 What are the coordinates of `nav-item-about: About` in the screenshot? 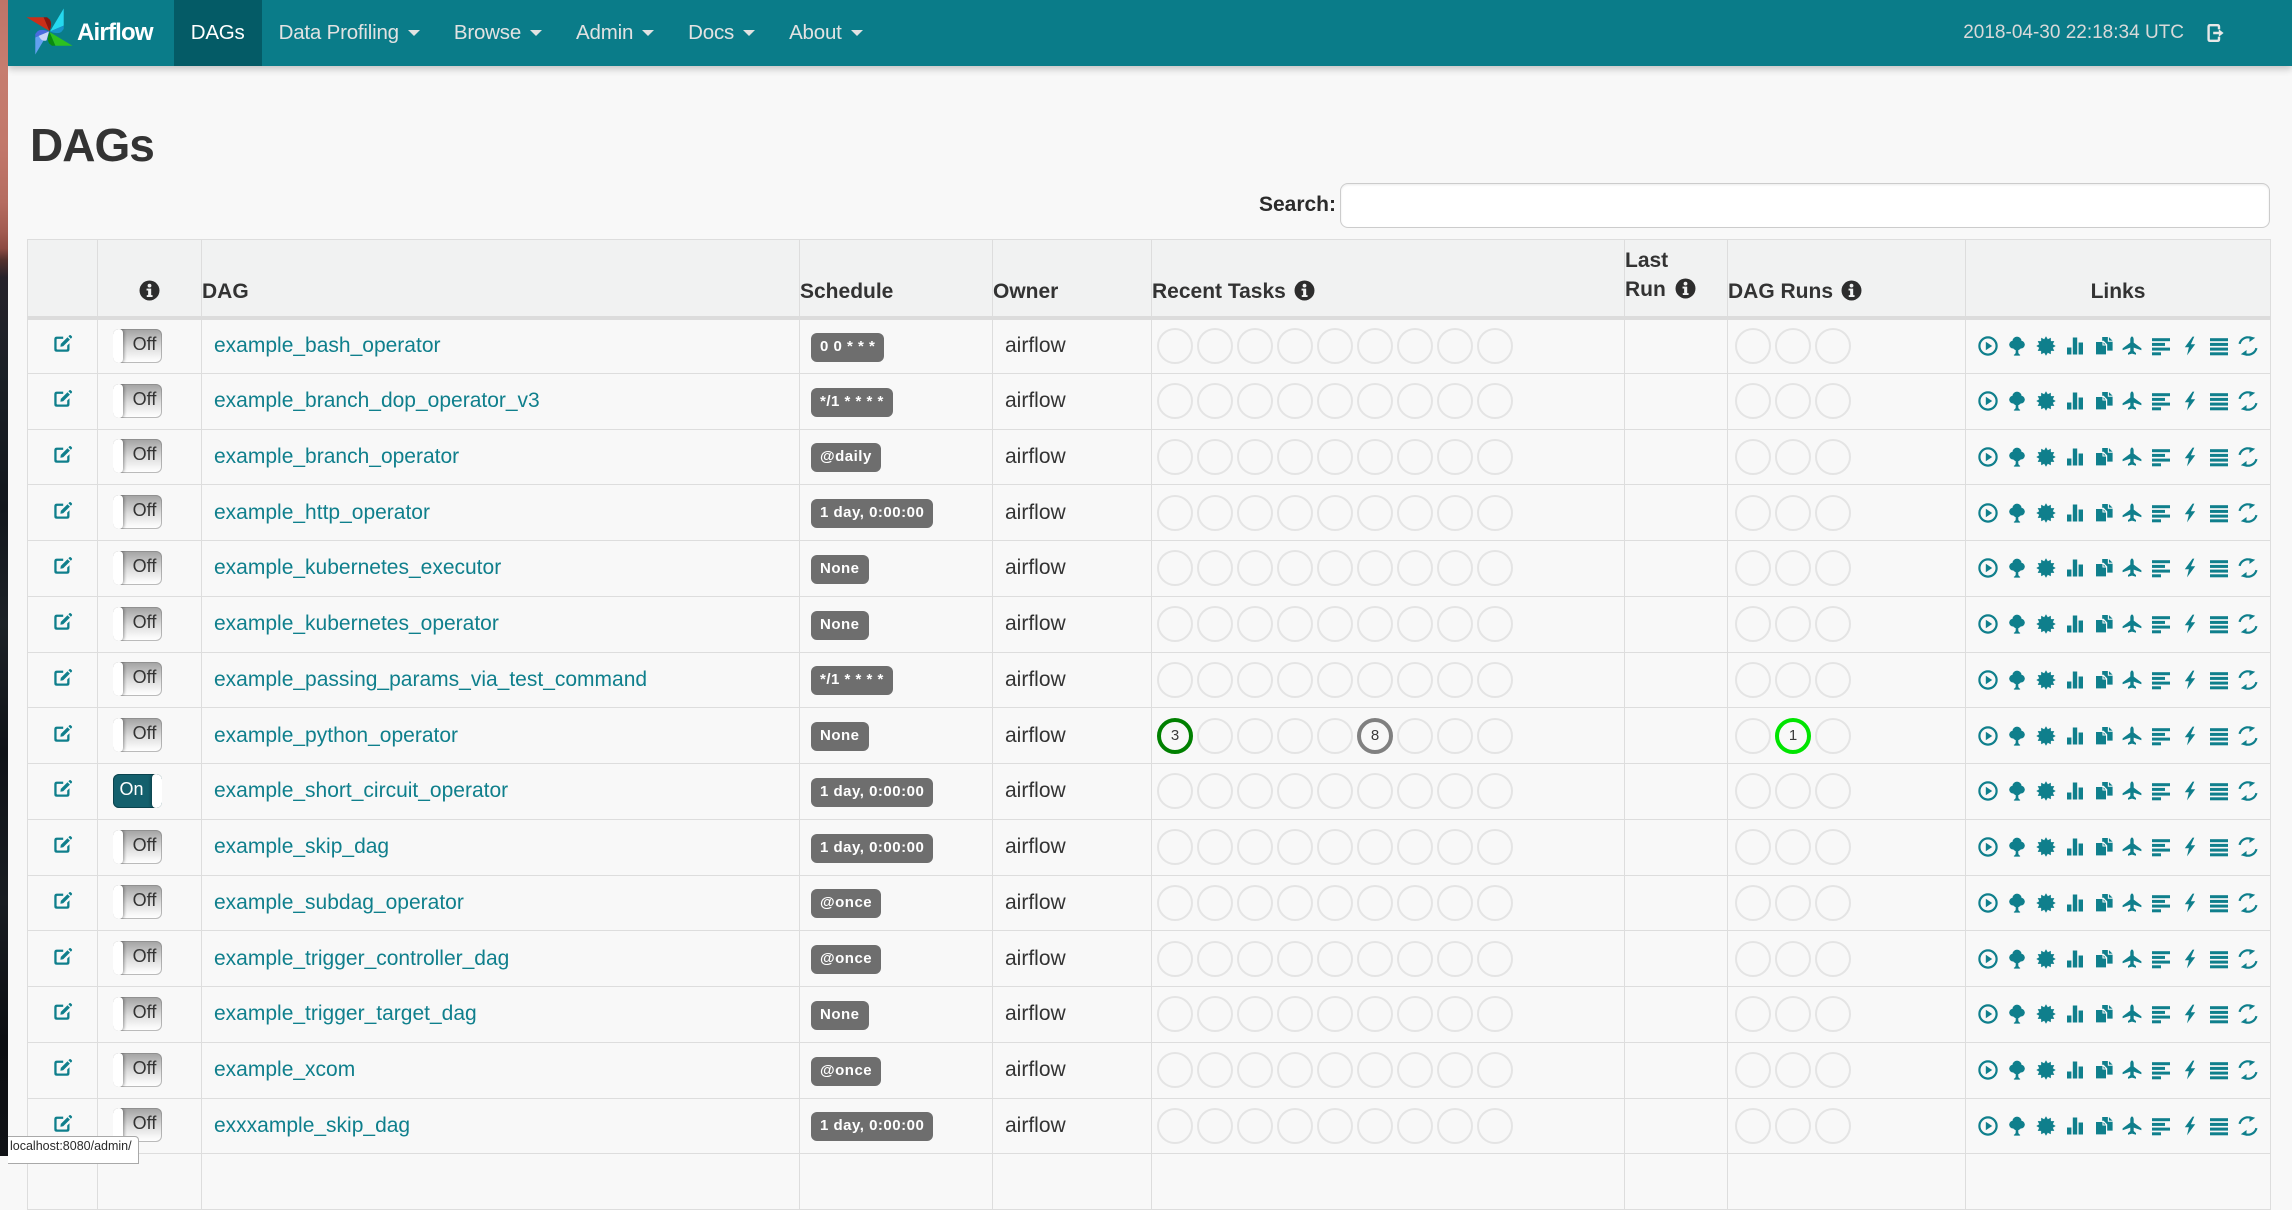 It's located at (826, 33).